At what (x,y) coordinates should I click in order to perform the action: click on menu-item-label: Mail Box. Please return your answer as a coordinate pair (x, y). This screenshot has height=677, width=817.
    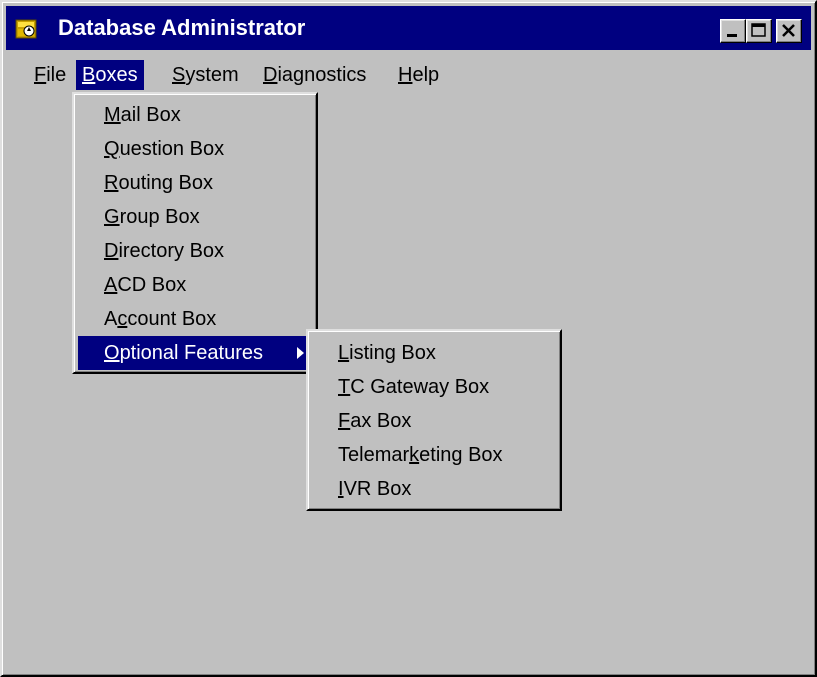
    Looking at the image, I should click on (142, 115).